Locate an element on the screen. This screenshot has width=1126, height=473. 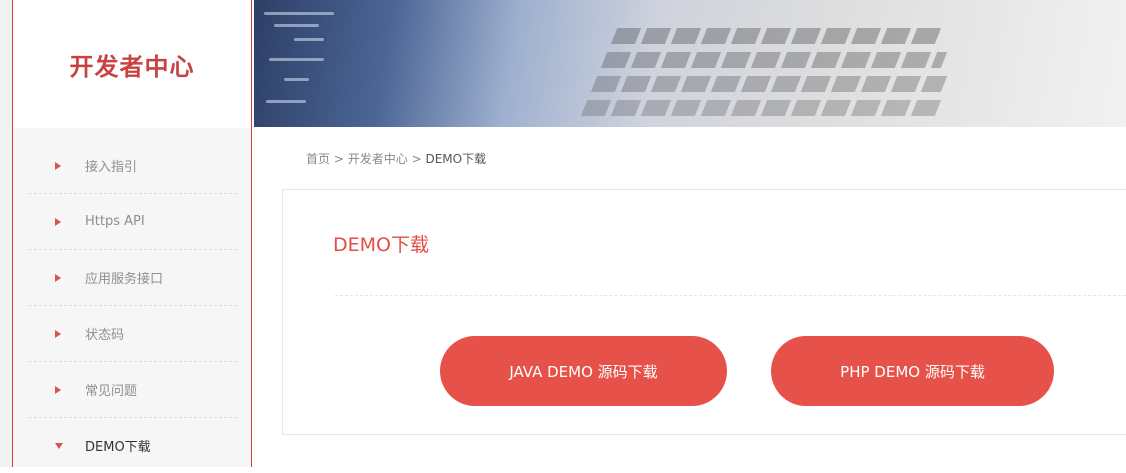
breadcrumb: 首页 > 开发者中心 > DEMO下载 is located at coordinates (396, 158).